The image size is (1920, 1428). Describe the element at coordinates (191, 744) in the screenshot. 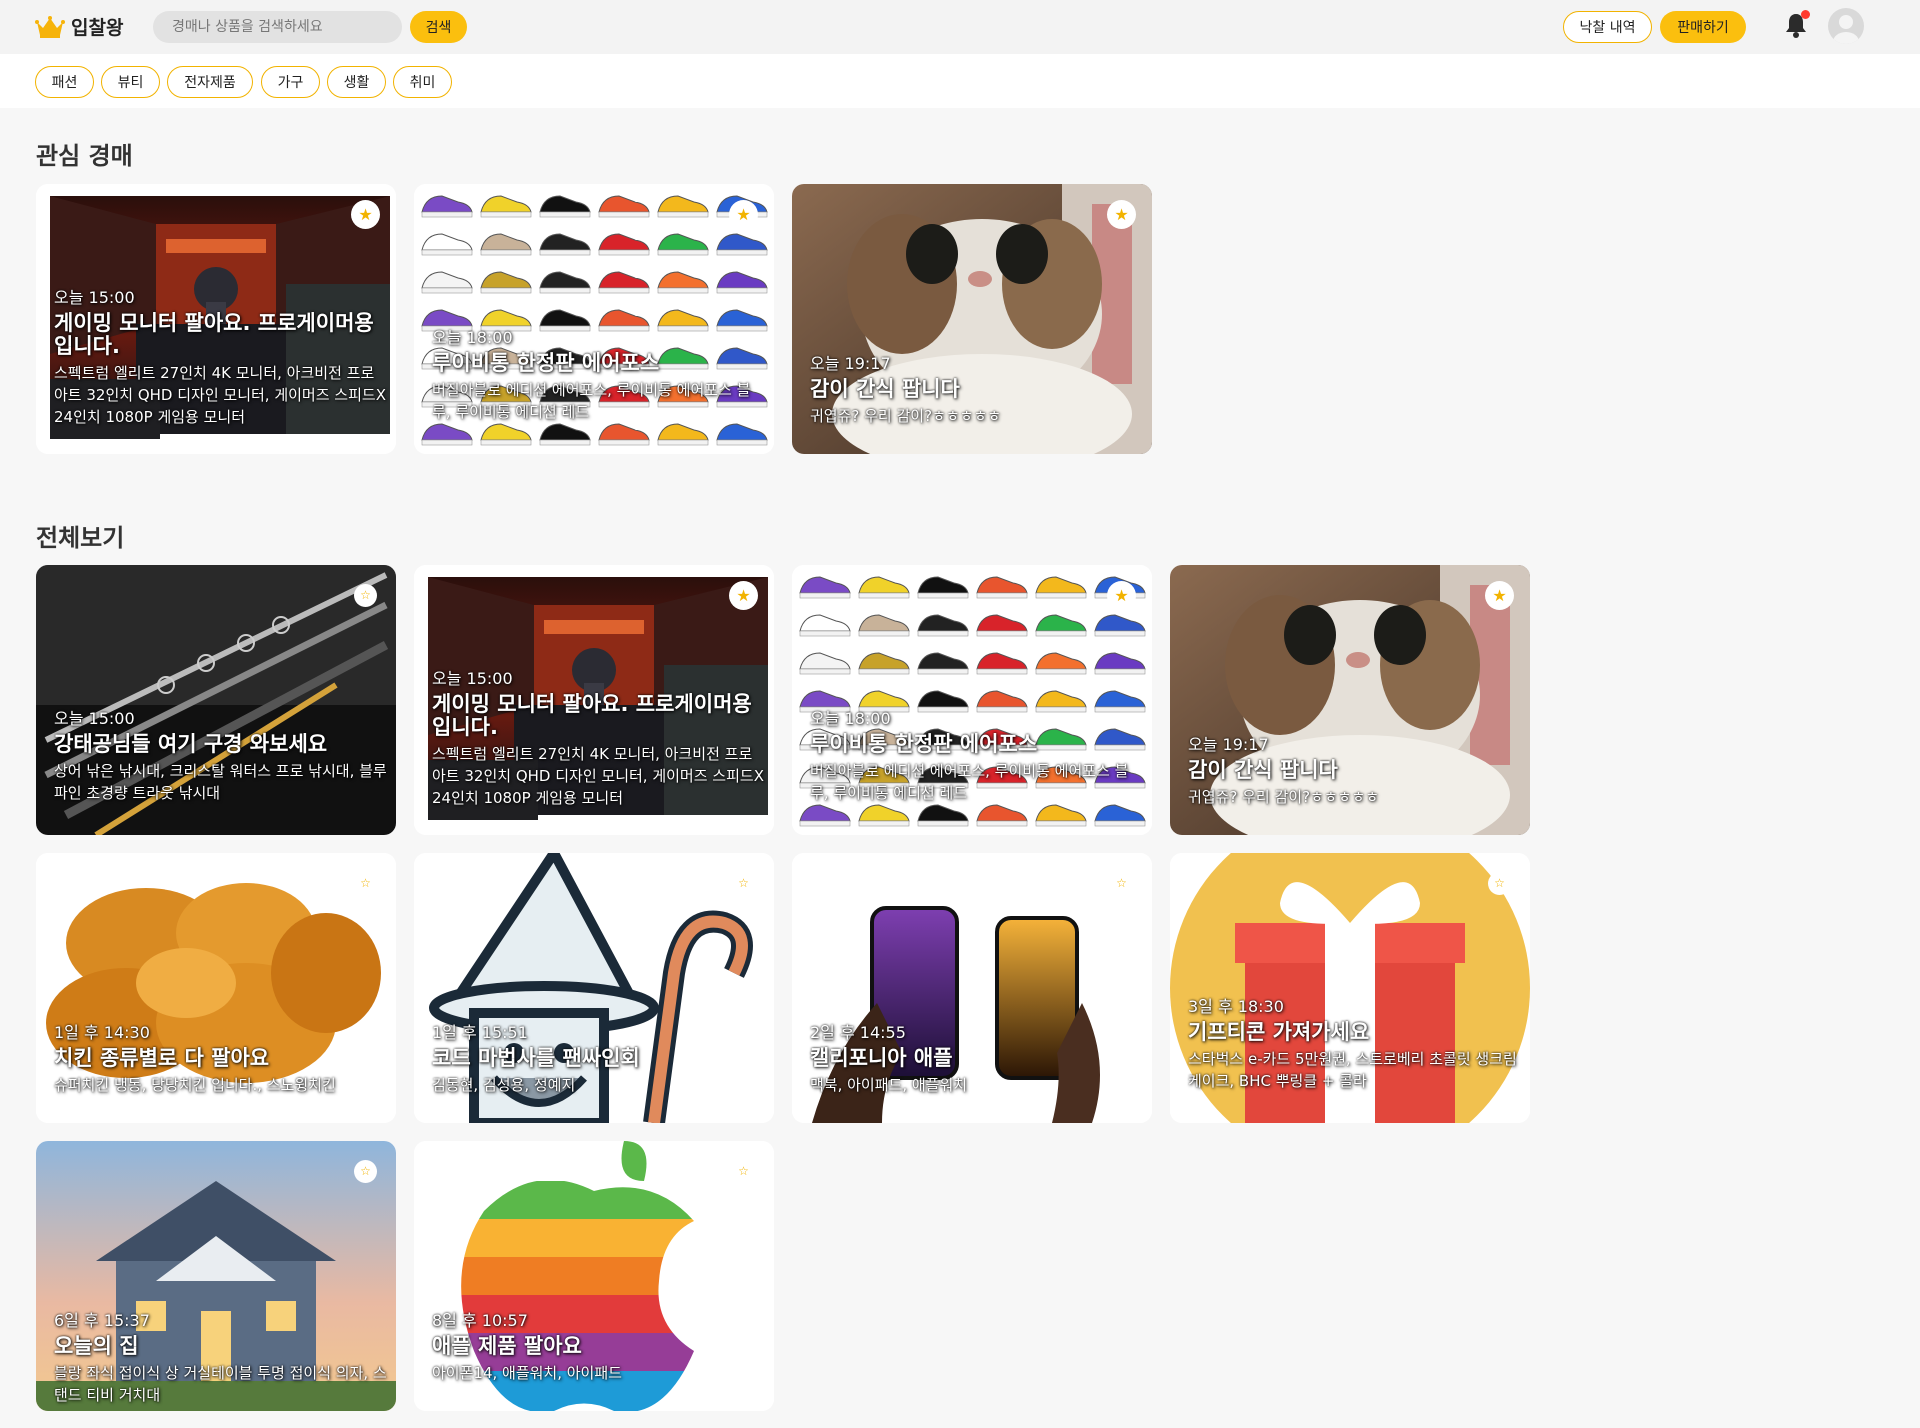

I see `auction-title: 강태공님들 여기 구경 와보세요` at that location.